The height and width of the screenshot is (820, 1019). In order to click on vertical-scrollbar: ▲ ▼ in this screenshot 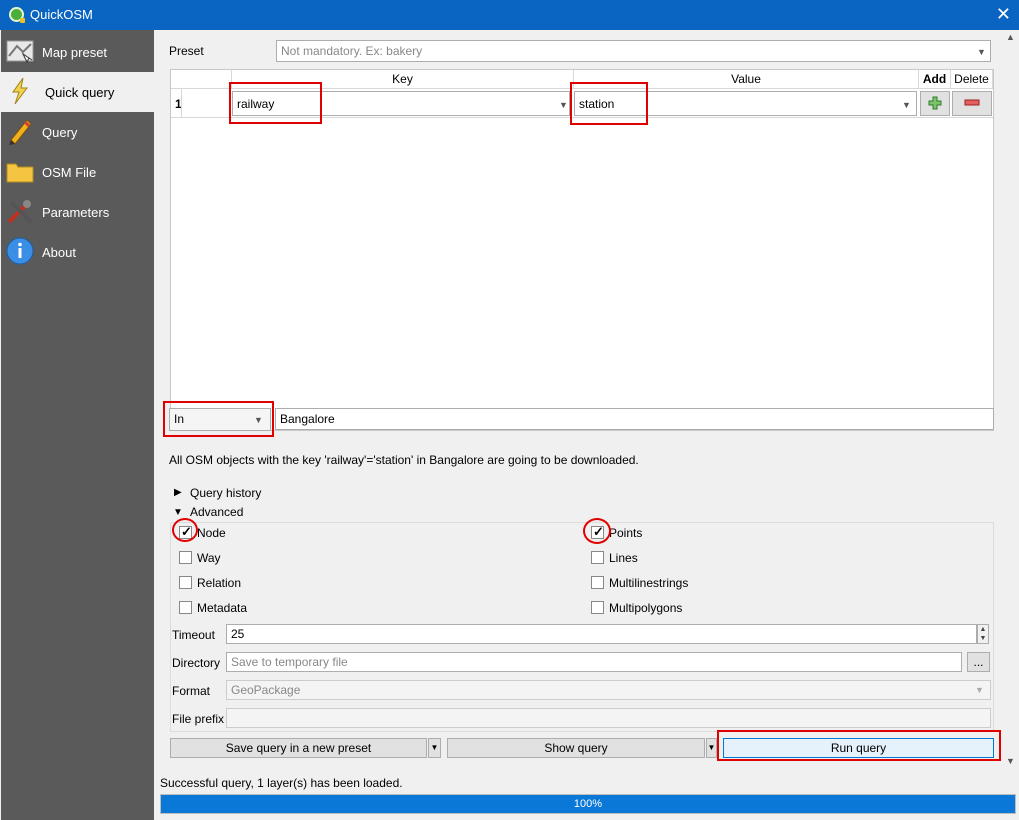, I will do `click(1011, 401)`.